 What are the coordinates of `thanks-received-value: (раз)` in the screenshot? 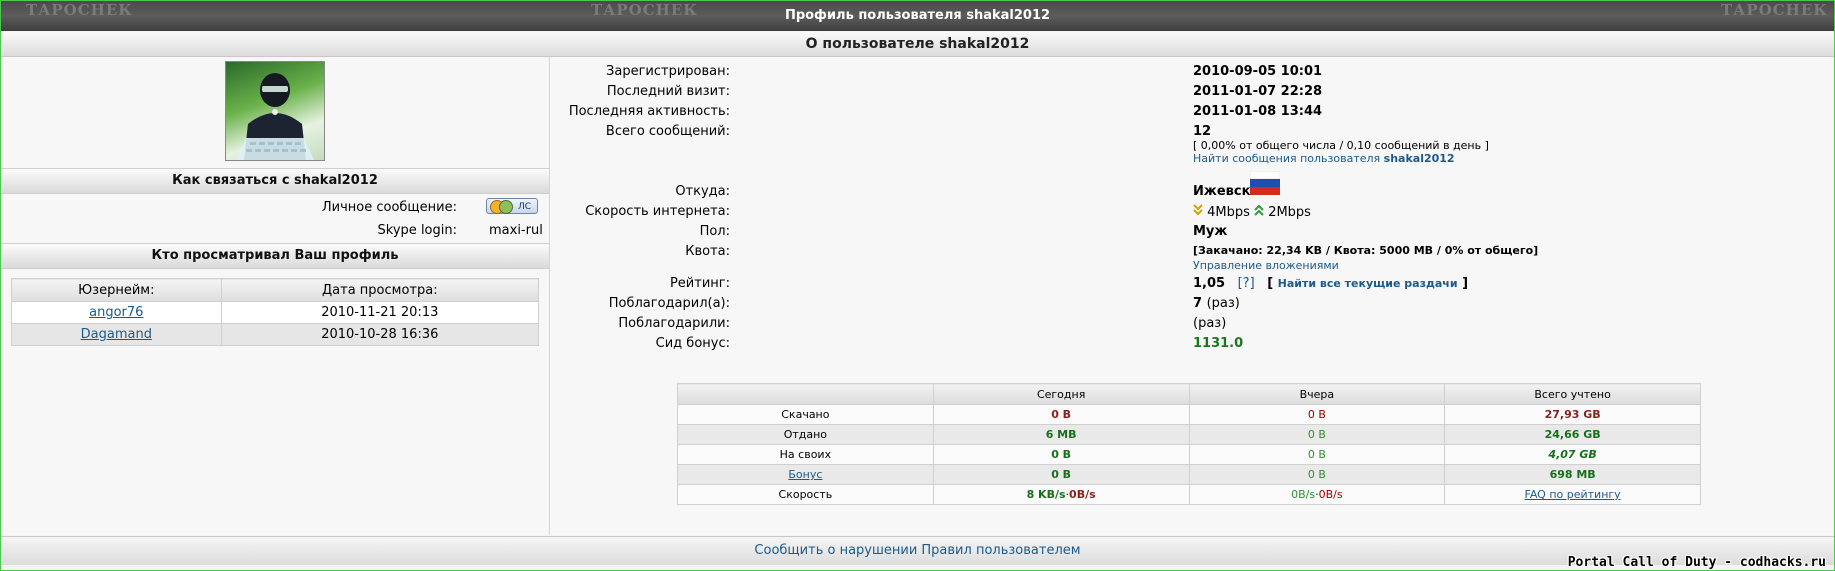 It's located at (1210, 323).